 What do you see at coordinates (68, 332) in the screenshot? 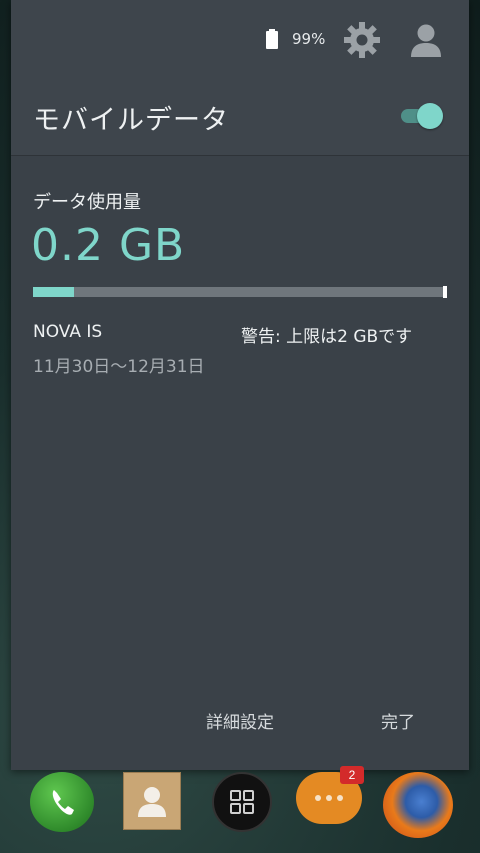
I see `carrier-name: NOVA IS` at bounding box center [68, 332].